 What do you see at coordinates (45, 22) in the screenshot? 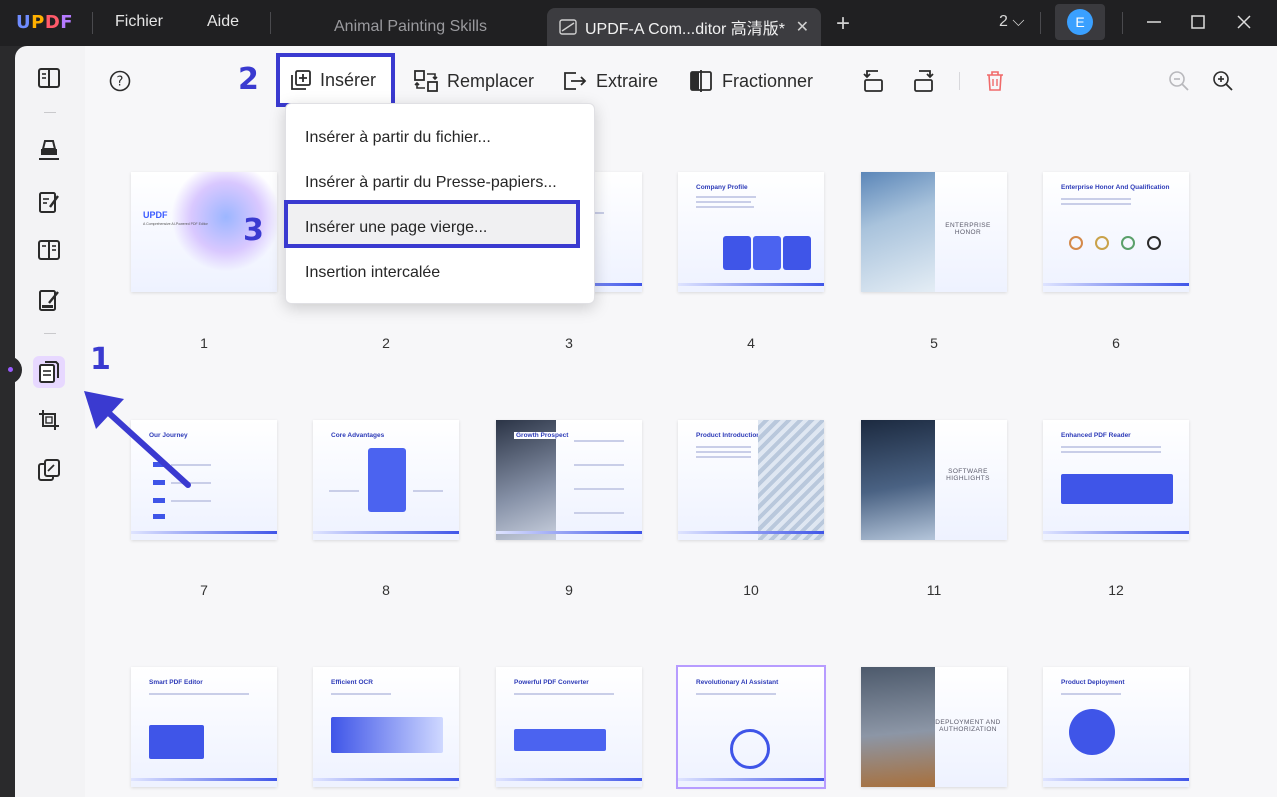
I see `app-logo: UPDF` at bounding box center [45, 22].